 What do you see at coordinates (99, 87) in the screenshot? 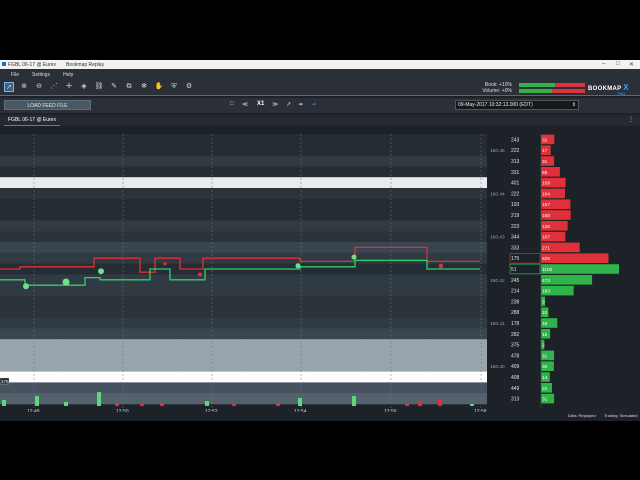
I see `link-icon: ⛓` at bounding box center [99, 87].